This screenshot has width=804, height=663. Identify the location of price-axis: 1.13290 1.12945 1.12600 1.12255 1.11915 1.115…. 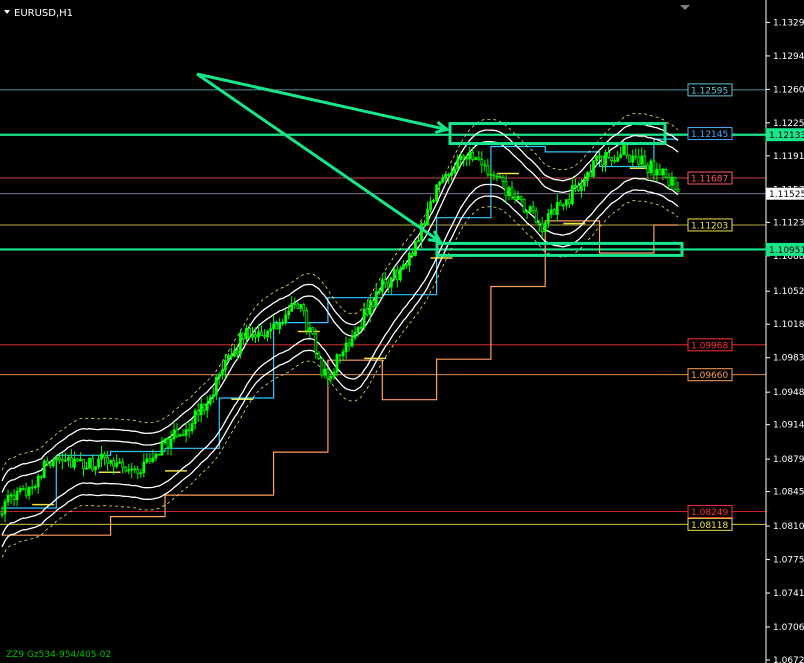
(784, 331).